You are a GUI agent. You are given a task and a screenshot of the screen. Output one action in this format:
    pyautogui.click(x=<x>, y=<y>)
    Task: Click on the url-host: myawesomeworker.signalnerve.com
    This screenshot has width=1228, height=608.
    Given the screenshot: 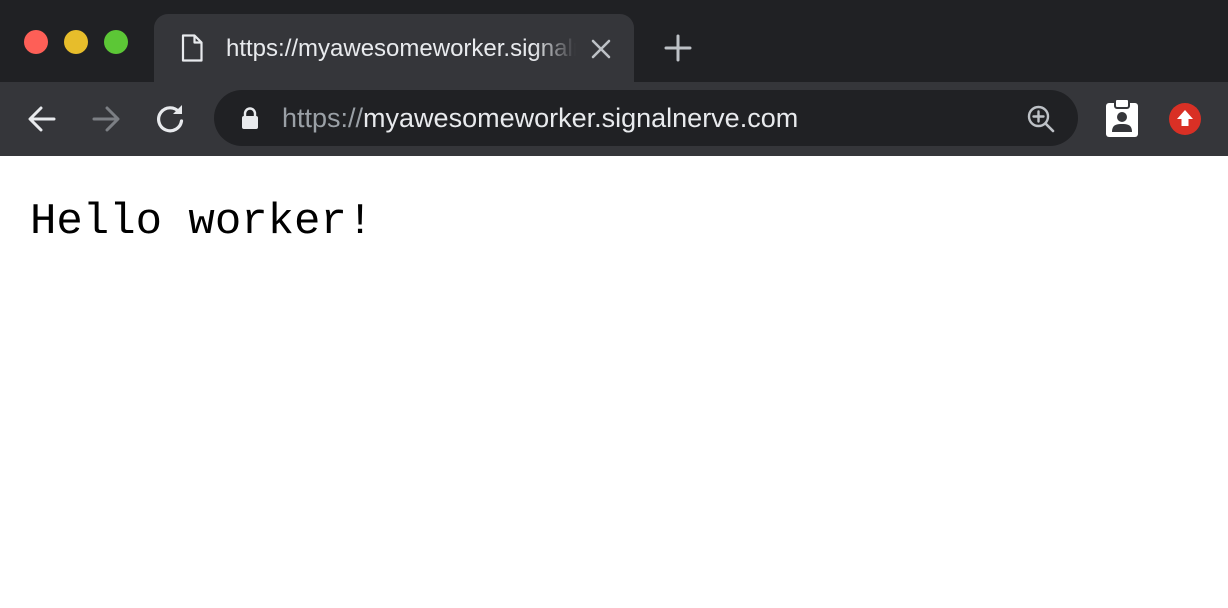 What is the action you would take?
    pyautogui.click(x=581, y=118)
    